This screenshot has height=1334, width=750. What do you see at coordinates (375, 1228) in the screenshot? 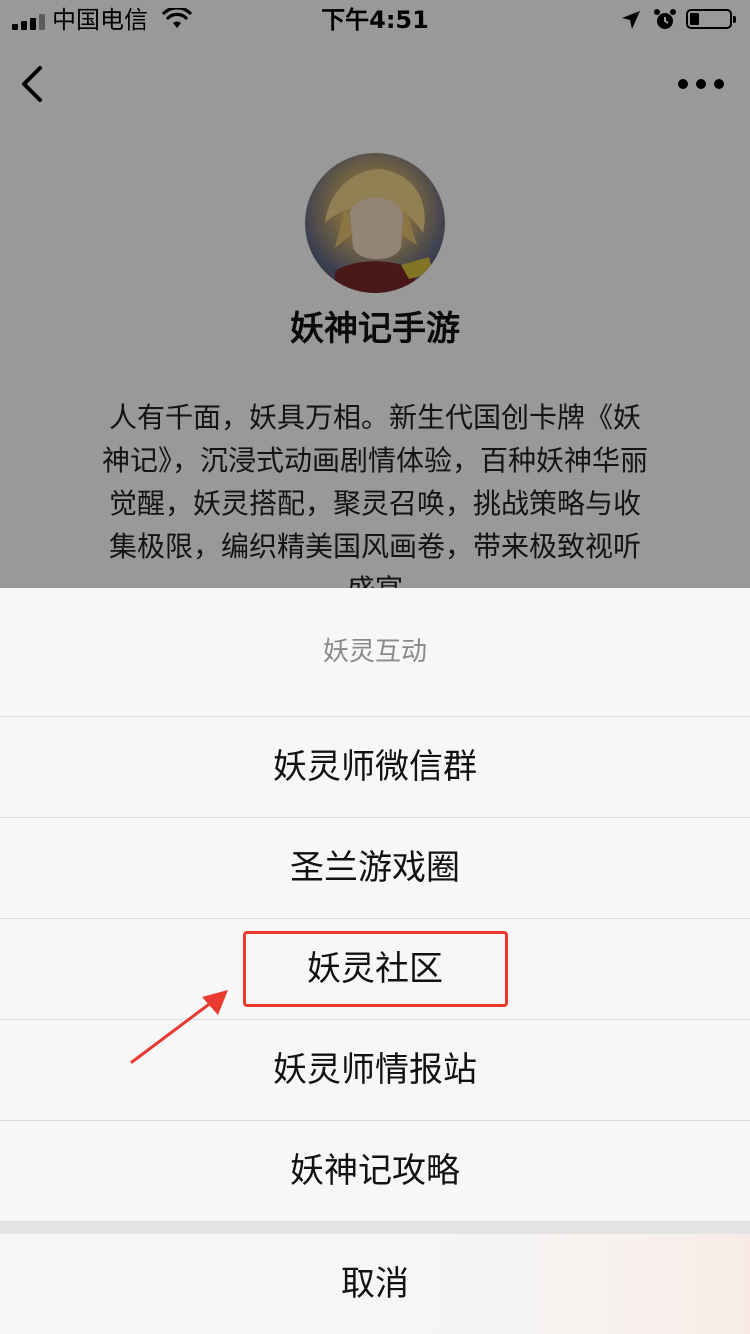
I see `action-sheet-separator` at bounding box center [375, 1228].